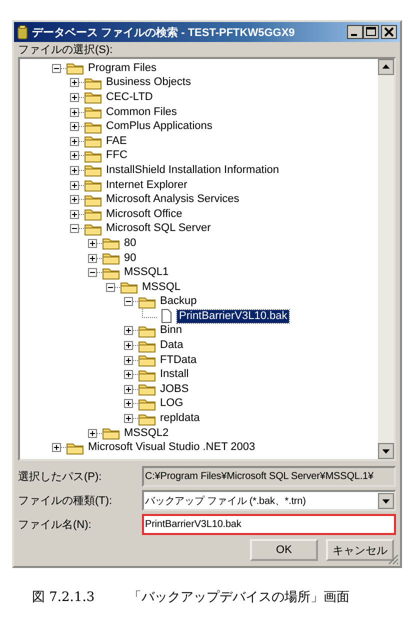  I want to click on window-title: データベース ファイルの検索 - TEST-PFTKW5GGX9, so click(164, 33).